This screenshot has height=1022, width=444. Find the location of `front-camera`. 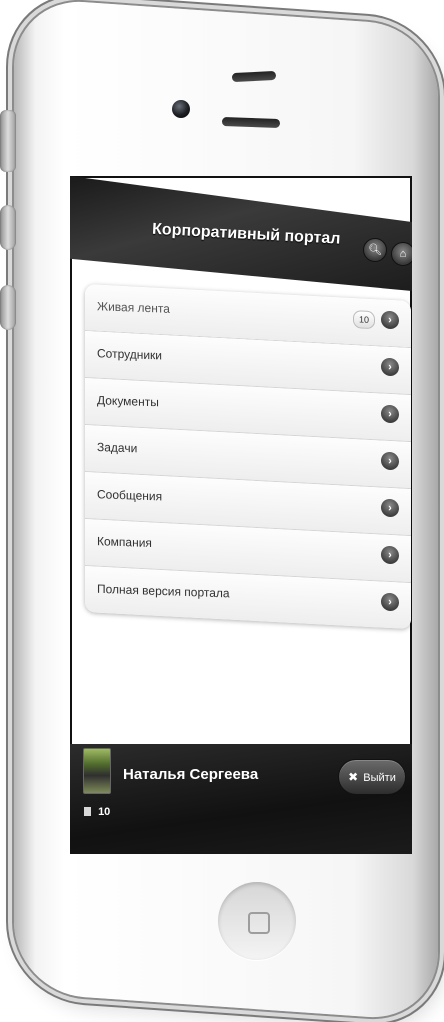

front-camera is located at coordinates (181, 109).